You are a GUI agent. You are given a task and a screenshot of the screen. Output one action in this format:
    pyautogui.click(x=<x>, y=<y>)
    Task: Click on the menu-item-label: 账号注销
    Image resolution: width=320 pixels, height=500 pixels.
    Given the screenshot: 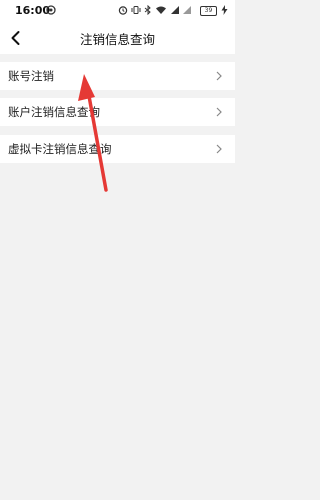 What is the action you would take?
    pyautogui.click(x=31, y=76)
    